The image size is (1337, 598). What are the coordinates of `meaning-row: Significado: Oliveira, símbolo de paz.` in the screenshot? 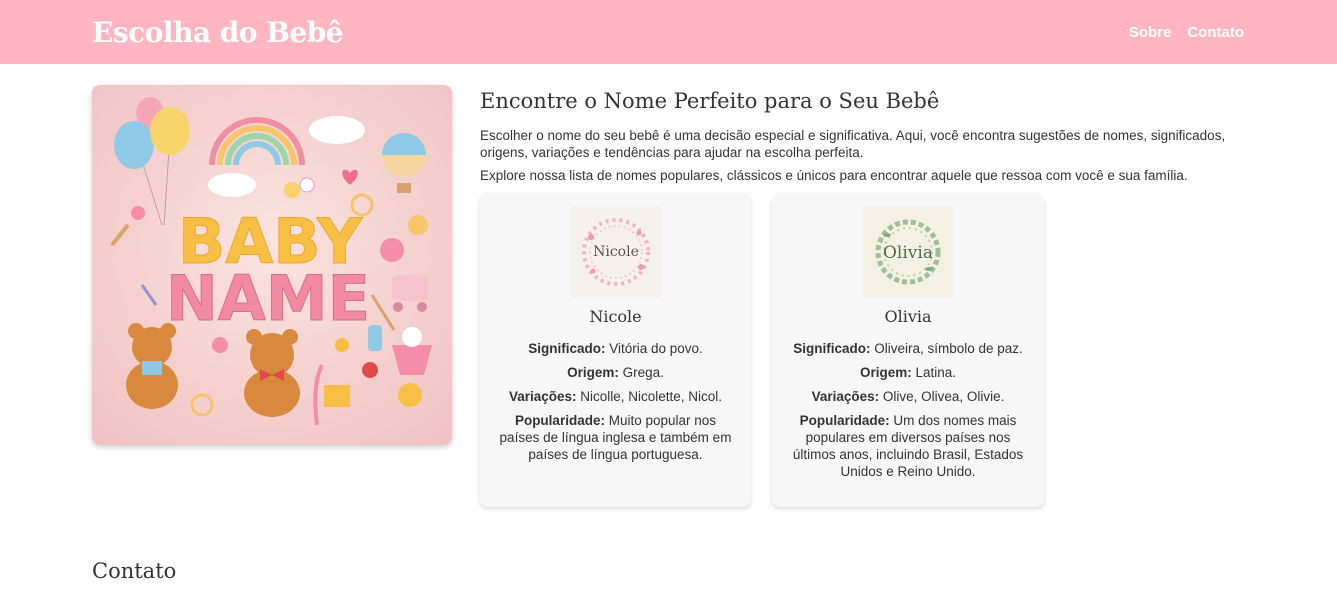 It's located at (908, 348).